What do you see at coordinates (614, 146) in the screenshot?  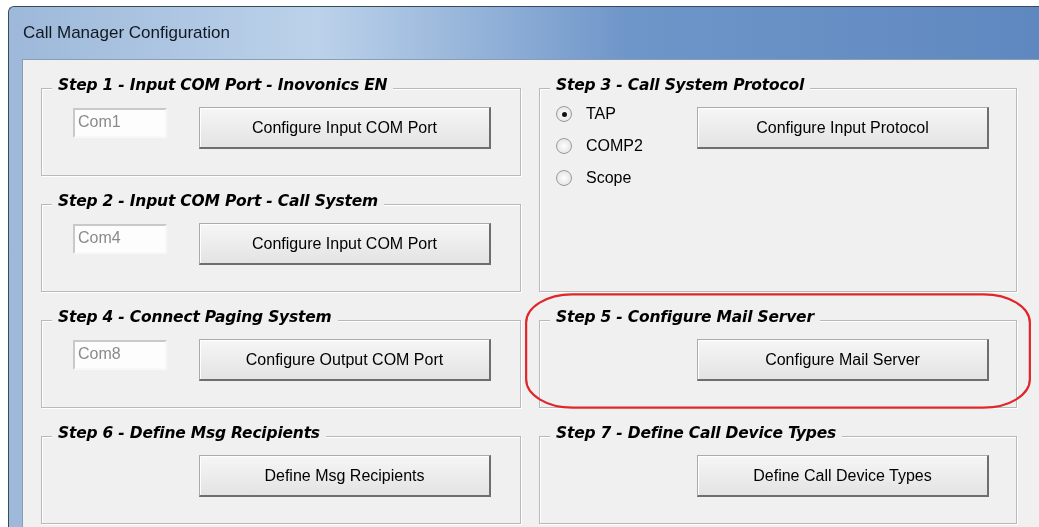 I see `radio-label: COMP2` at bounding box center [614, 146].